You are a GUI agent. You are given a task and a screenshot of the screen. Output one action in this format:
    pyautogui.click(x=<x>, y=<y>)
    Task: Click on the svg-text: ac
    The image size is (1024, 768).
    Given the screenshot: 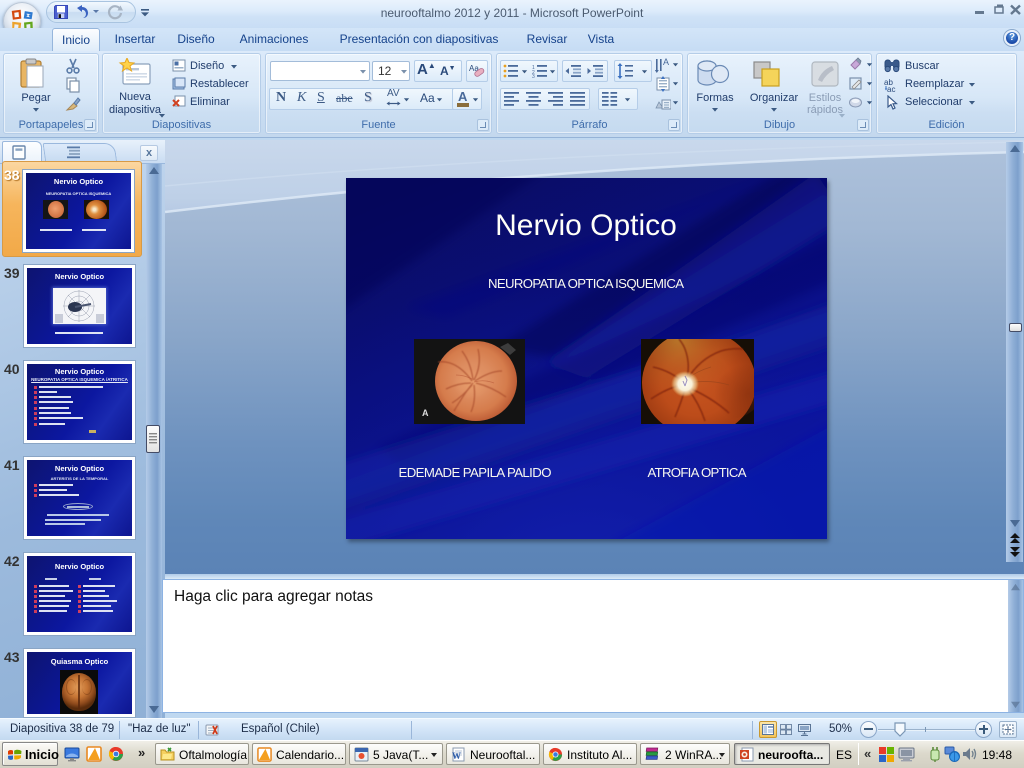 What is the action you would take?
    pyautogui.click(x=891, y=88)
    